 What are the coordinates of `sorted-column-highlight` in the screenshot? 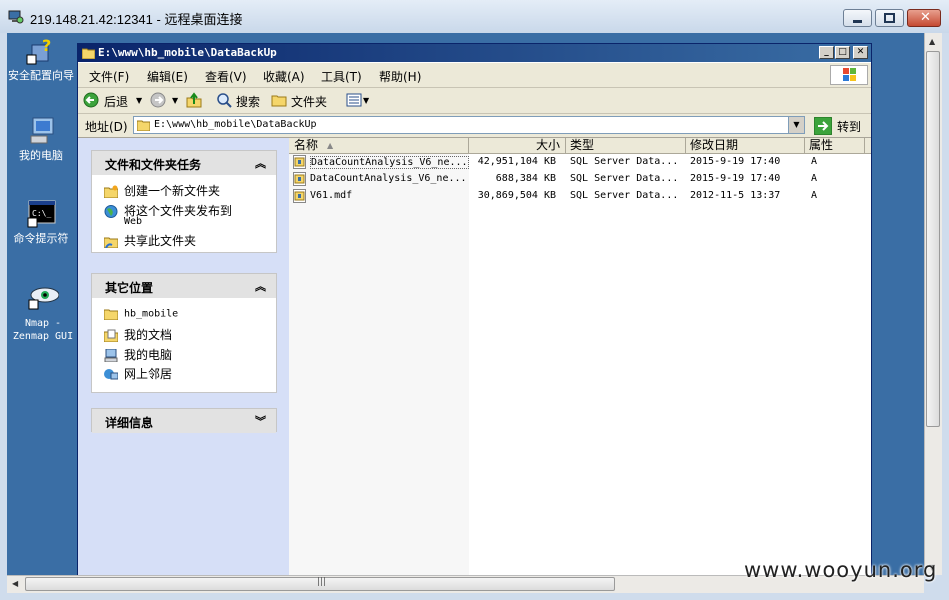 It's located at (379, 365).